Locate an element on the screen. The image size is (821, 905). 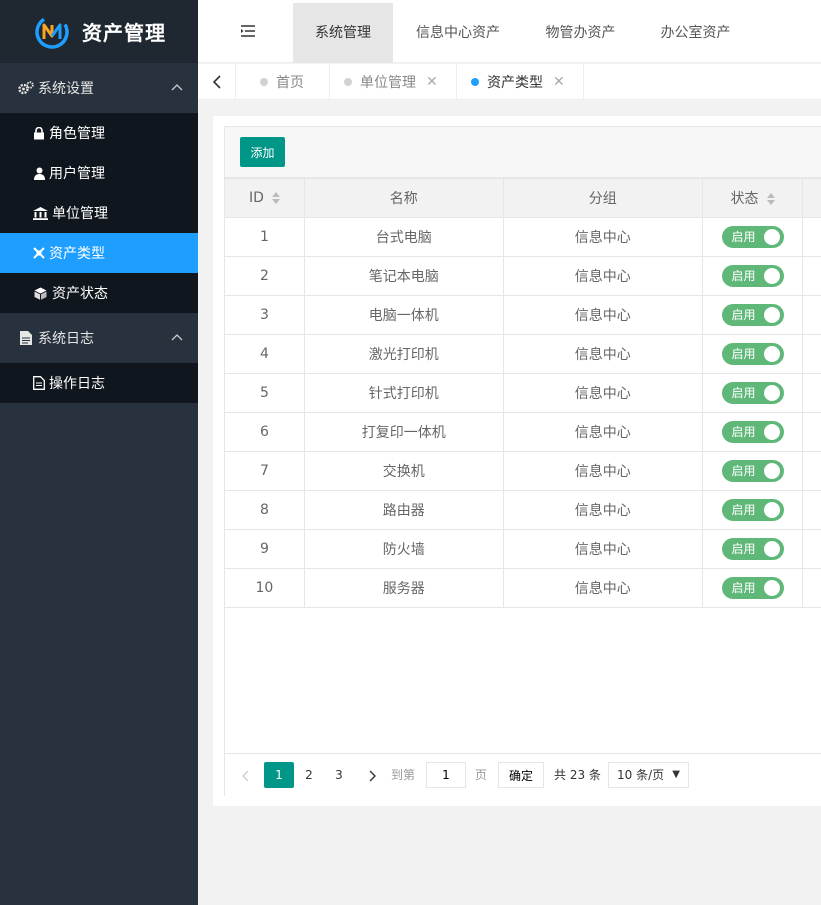
cell-name: 针式打印机 is located at coordinates (403, 393).